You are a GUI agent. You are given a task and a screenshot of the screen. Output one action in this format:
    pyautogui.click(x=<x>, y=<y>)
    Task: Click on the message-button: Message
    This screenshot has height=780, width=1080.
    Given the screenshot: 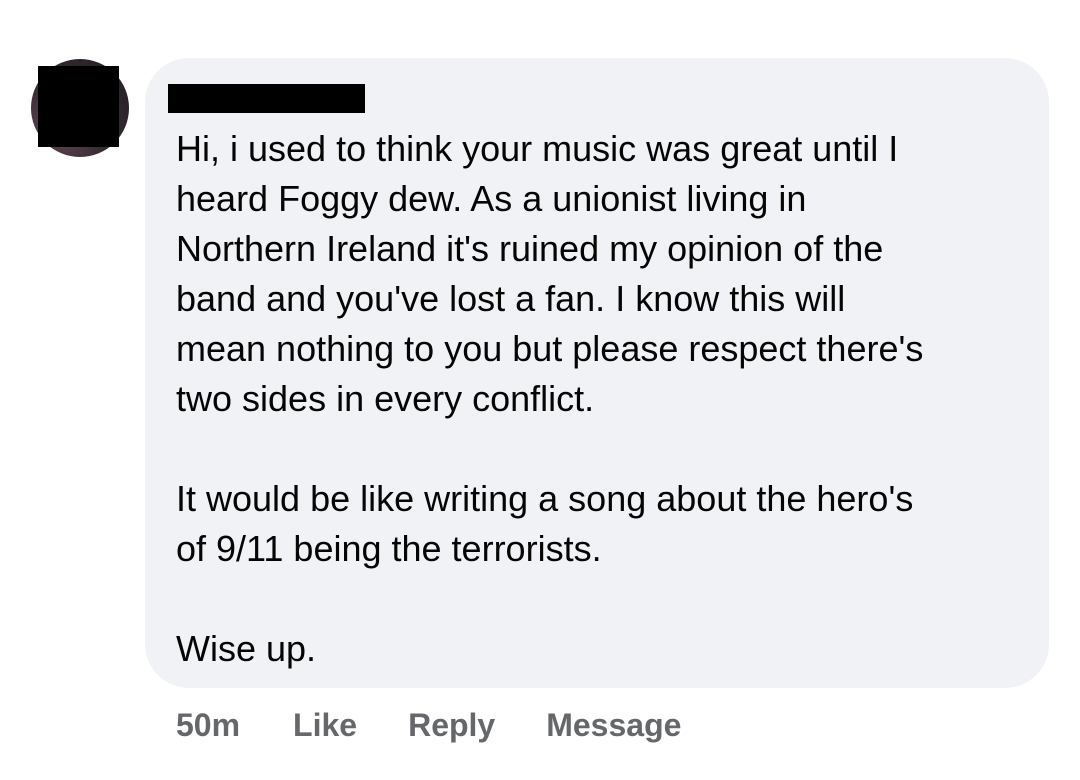 What is the action you would take?
    pyautogui.click(x=613, y=725)
    